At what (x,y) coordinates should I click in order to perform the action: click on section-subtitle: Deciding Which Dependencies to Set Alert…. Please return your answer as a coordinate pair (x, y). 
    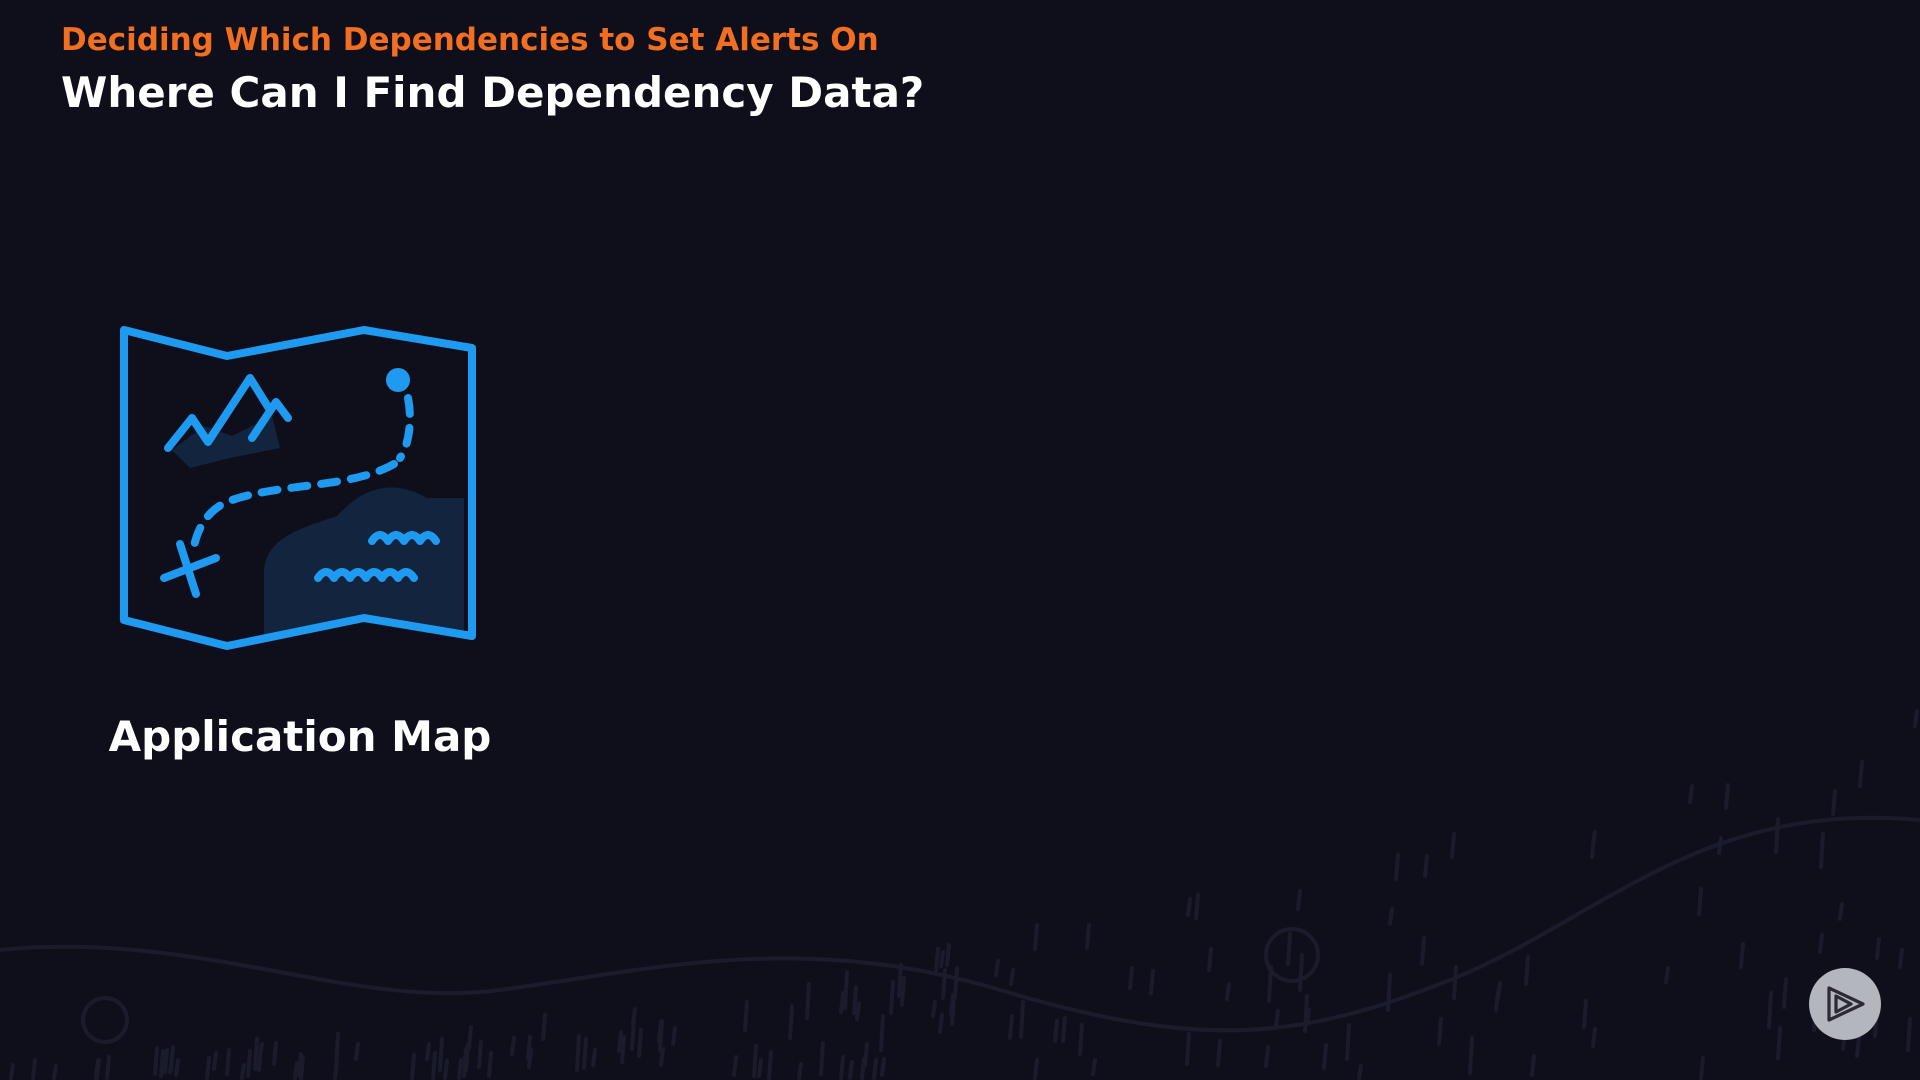
    Looking at the image, I should click on (470, 40).